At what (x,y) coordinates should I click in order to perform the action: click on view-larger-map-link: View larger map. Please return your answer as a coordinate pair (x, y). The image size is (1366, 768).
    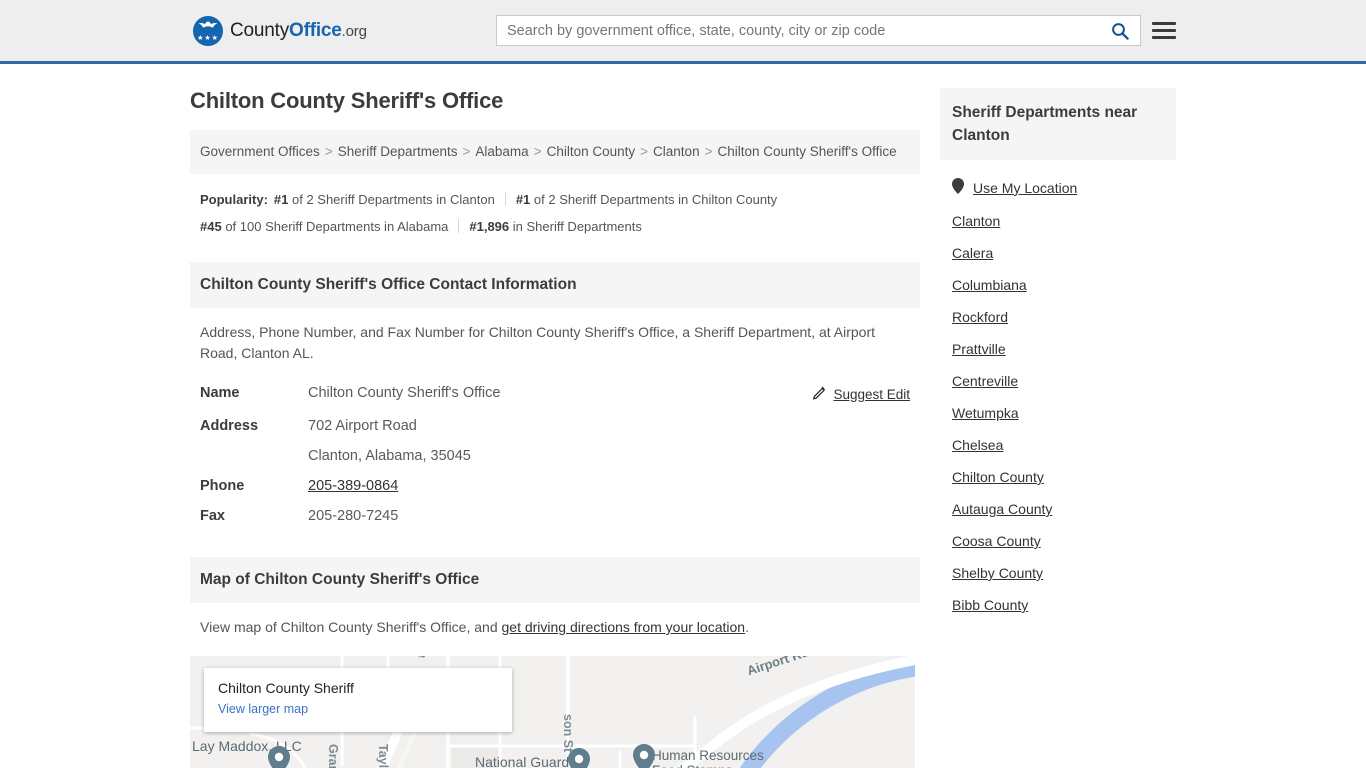
    Looking at the image, I should click on (263, 709).